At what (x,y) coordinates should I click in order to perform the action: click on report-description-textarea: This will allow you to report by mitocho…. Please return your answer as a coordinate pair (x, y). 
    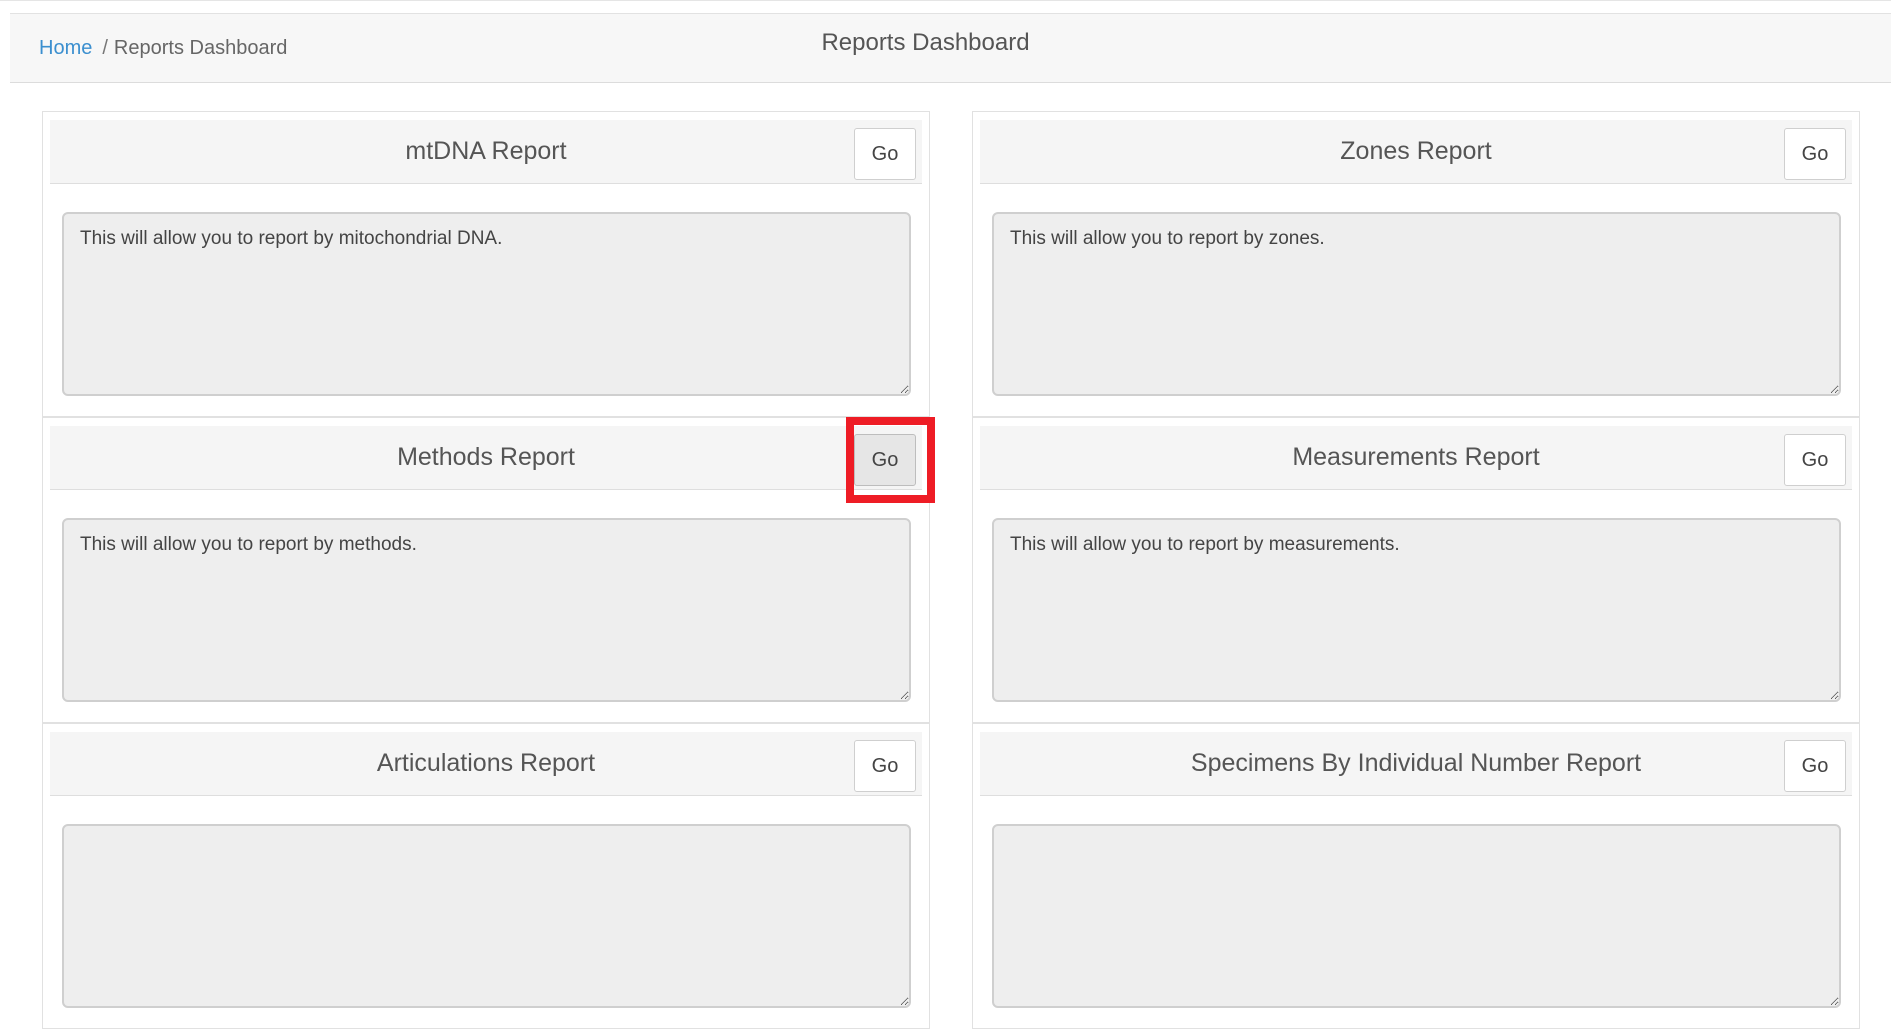
    Looking at the image, I should click on (486, 304).